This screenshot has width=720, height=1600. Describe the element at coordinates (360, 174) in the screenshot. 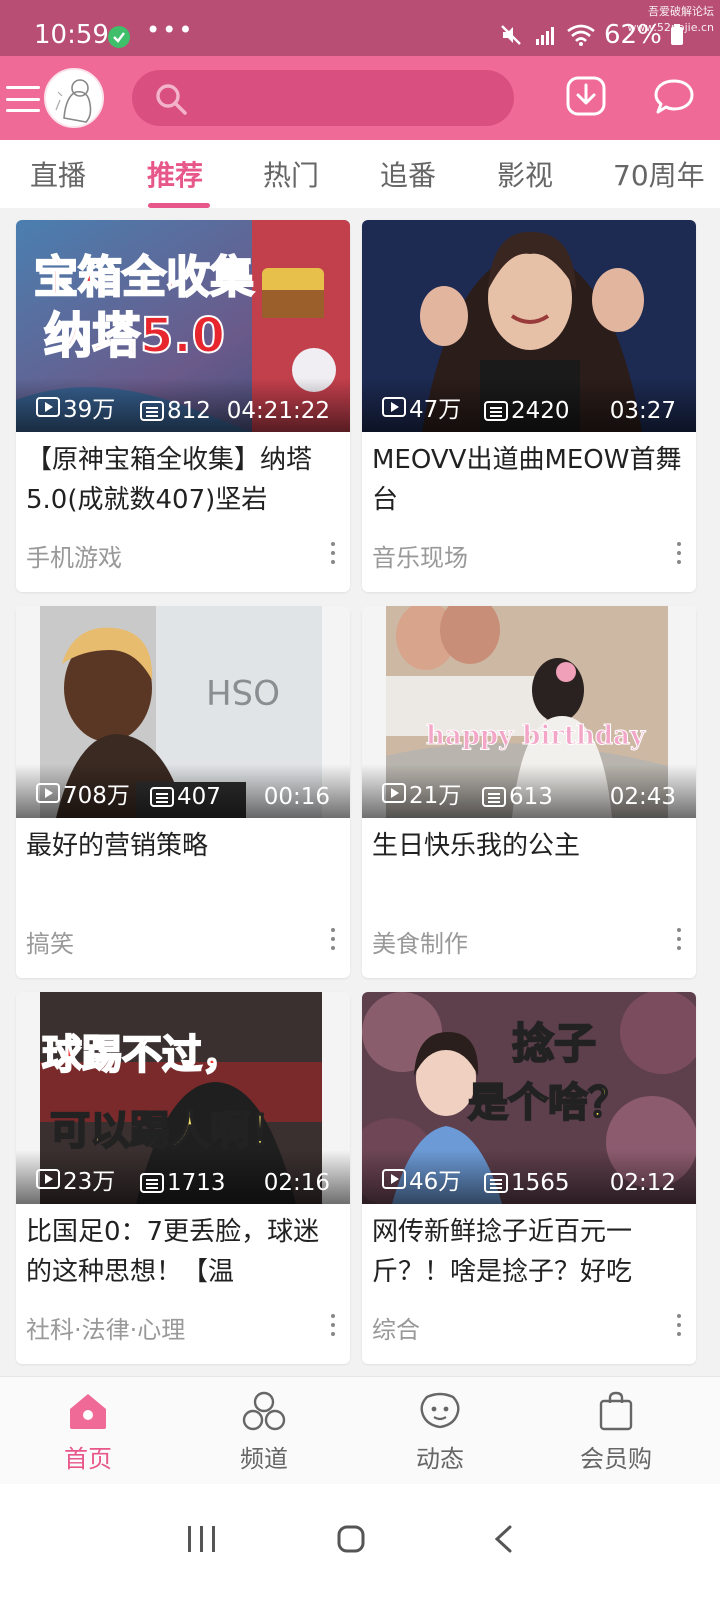

I see `category-tabs: 直播 推荐 热门 追番 影视 70周年` at that location.